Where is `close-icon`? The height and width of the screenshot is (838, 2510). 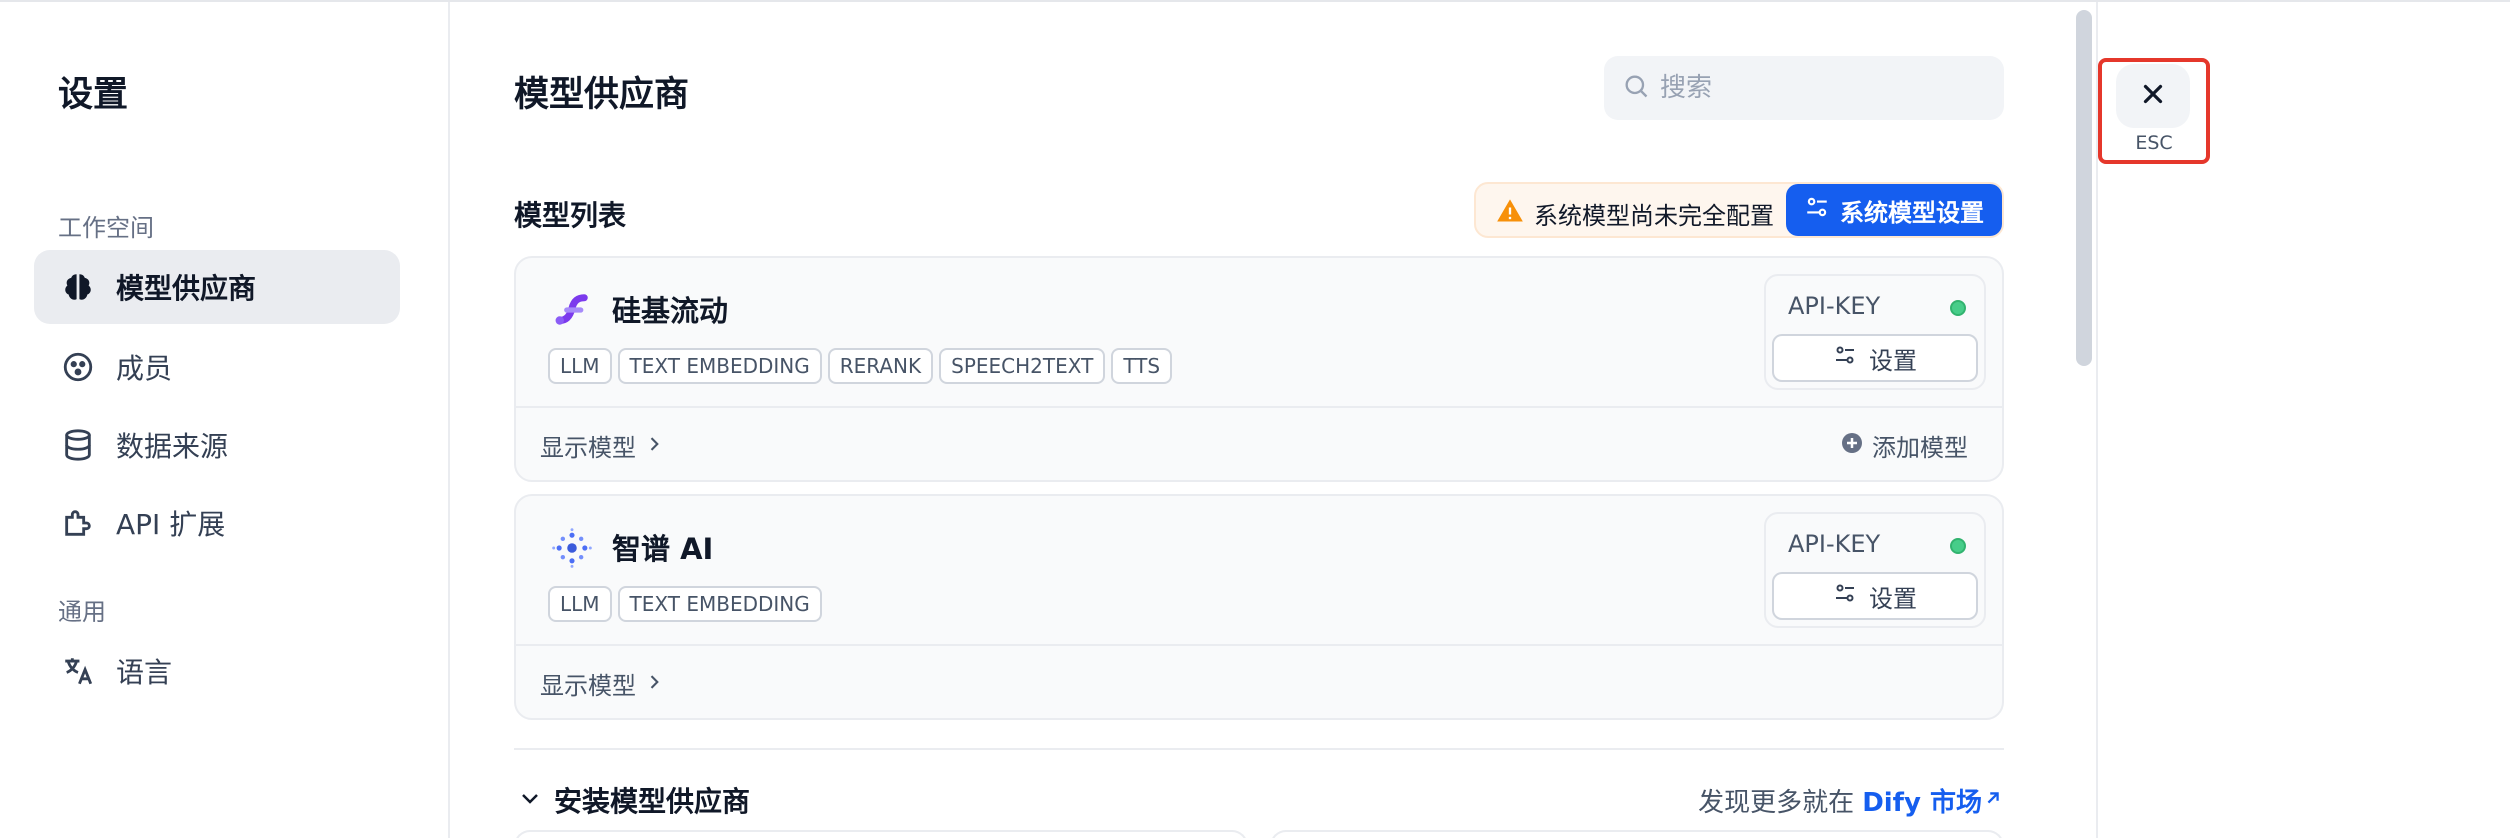 close-icon is located at coordinates (2153, 96).